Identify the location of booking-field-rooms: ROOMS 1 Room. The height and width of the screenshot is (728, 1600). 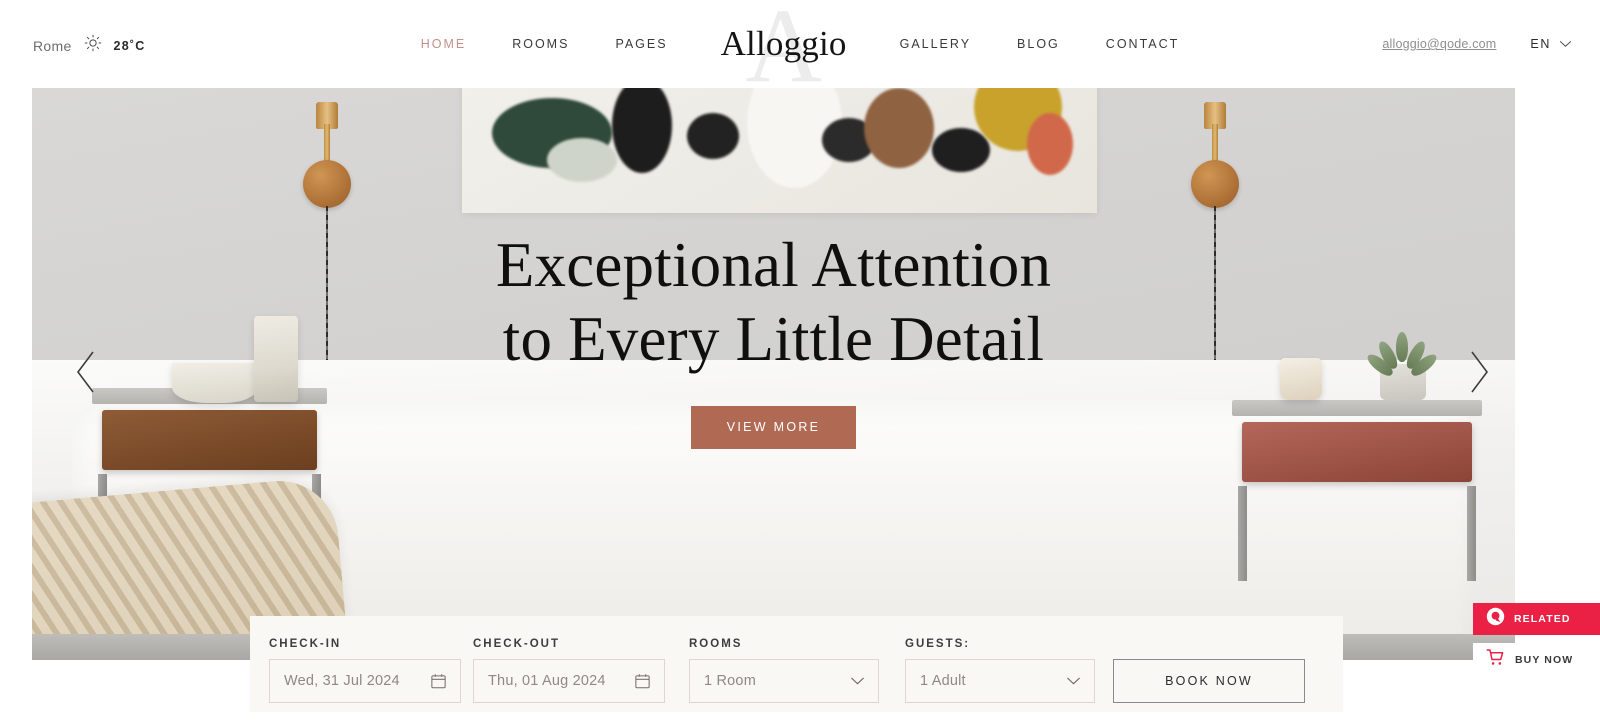
(784, 670).